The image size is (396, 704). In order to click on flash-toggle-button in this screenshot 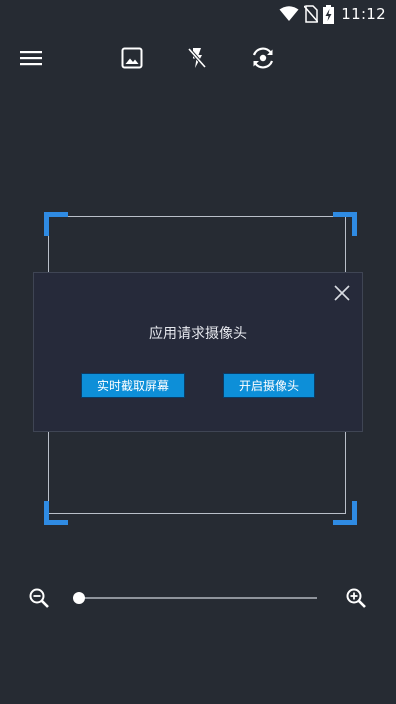, I will do `click(197, 58)`.